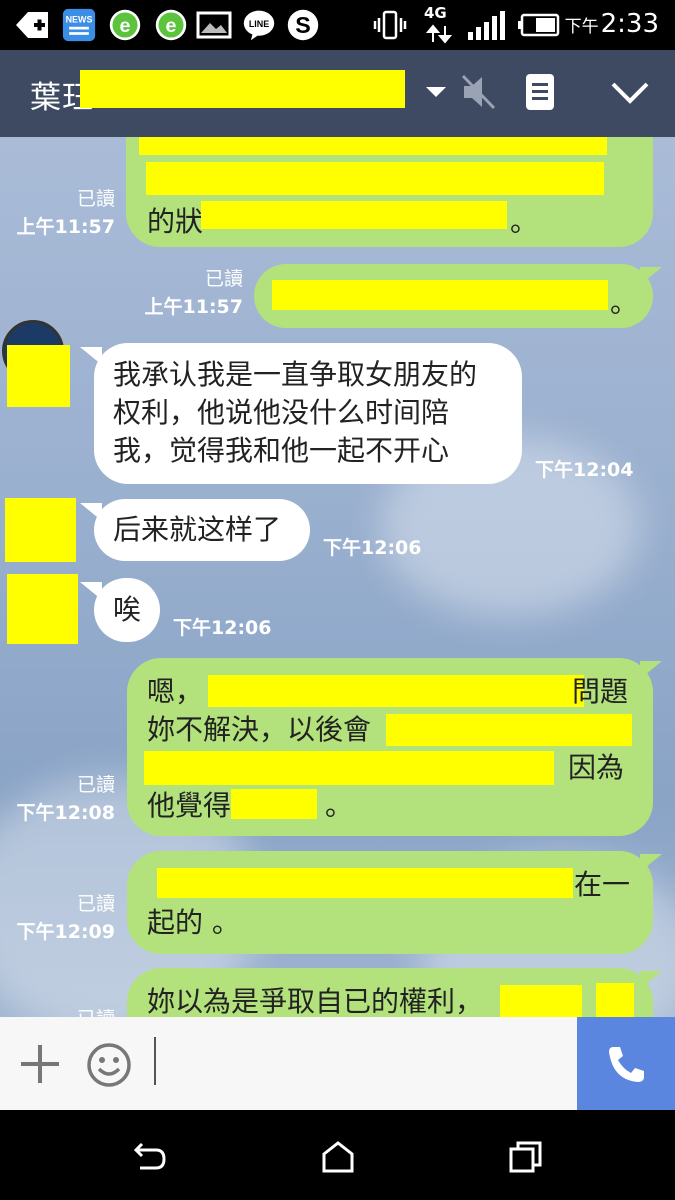 The height and width of the screenshot is (1200, 675). What do you see at coordinates (439, 34) in the screenshot?
I see `data-arrows-icon` at bounding box center [439, 34].